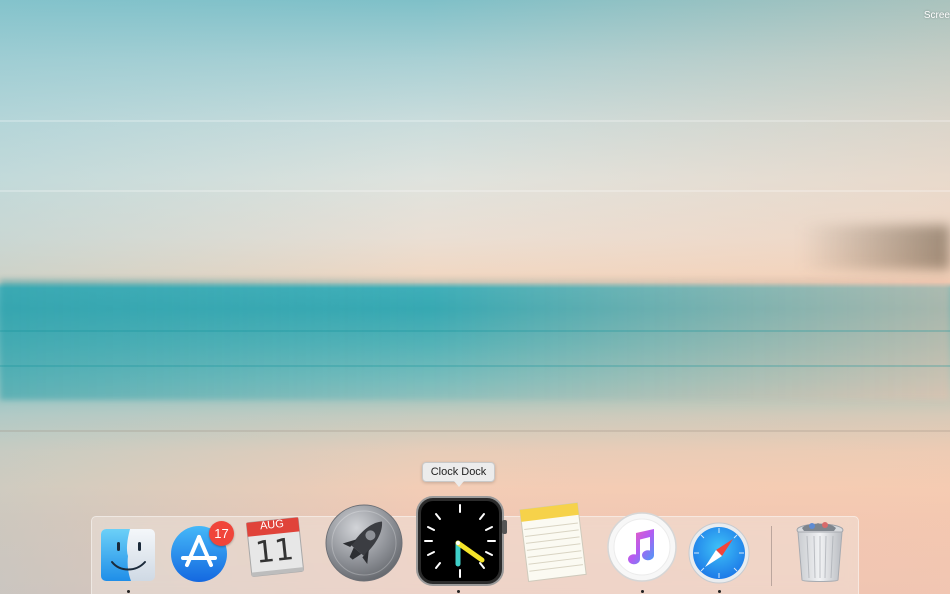  I want to click on dock-item-clock-dock, so click(461, 541).